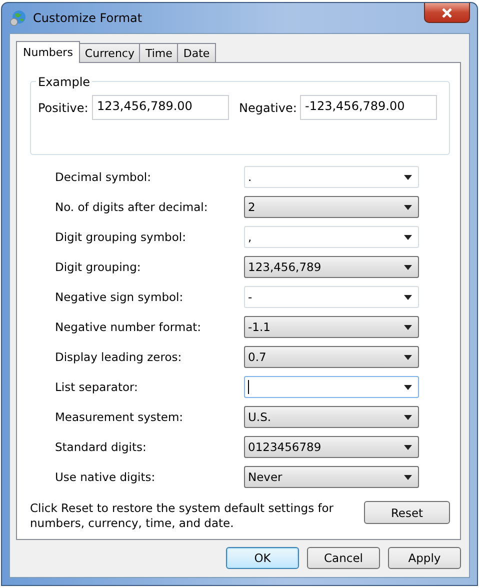 The height and width of the screenshot is (588, 479). I want to click on globe-icon, so click(18, 18).